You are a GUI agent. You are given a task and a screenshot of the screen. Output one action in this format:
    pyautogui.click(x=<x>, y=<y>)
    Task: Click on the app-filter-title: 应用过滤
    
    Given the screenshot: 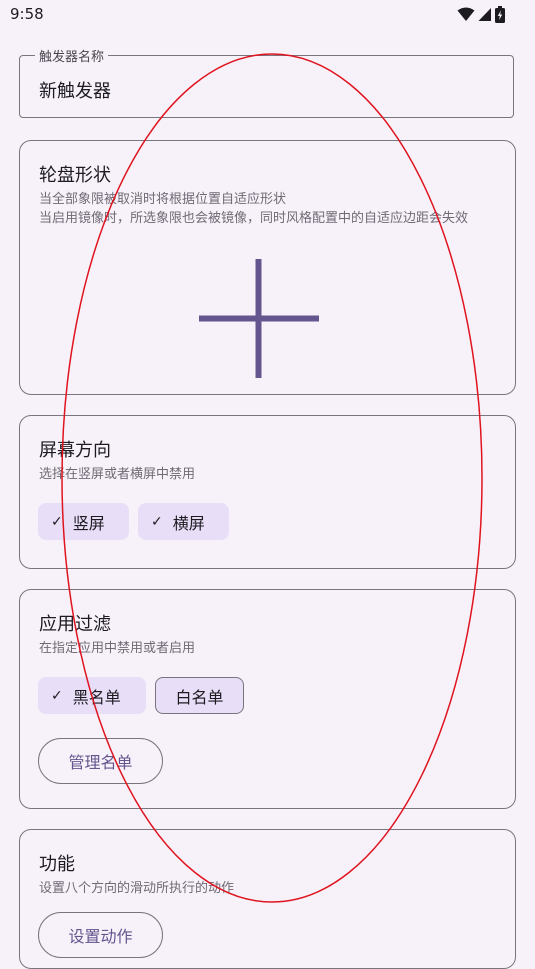 What is the action you would take?
    pyautogui.click(x=75, y=624)
    